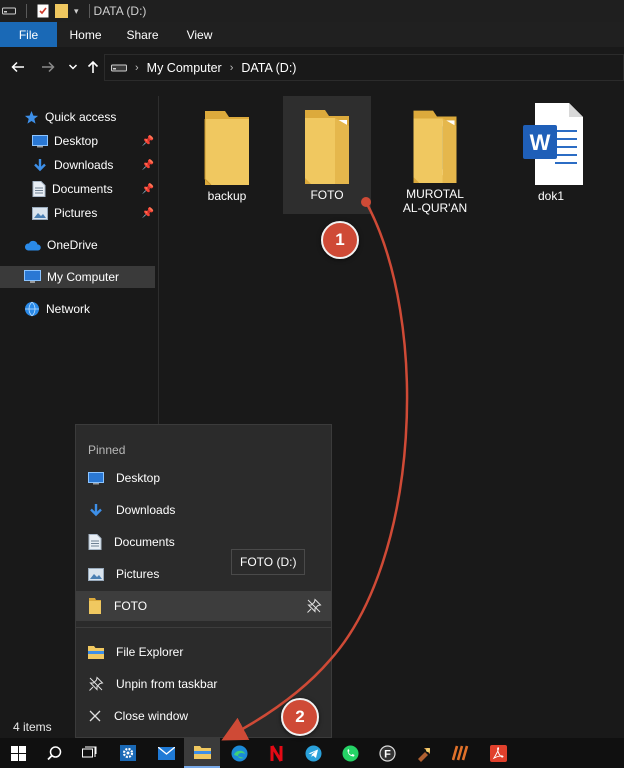 The image size is (624, 768). What do you see at coordinates (268, 68) in the screenshot?
I see `breadcrumb-data-drive: DATA (D:)` at bounding box center [268, 68].